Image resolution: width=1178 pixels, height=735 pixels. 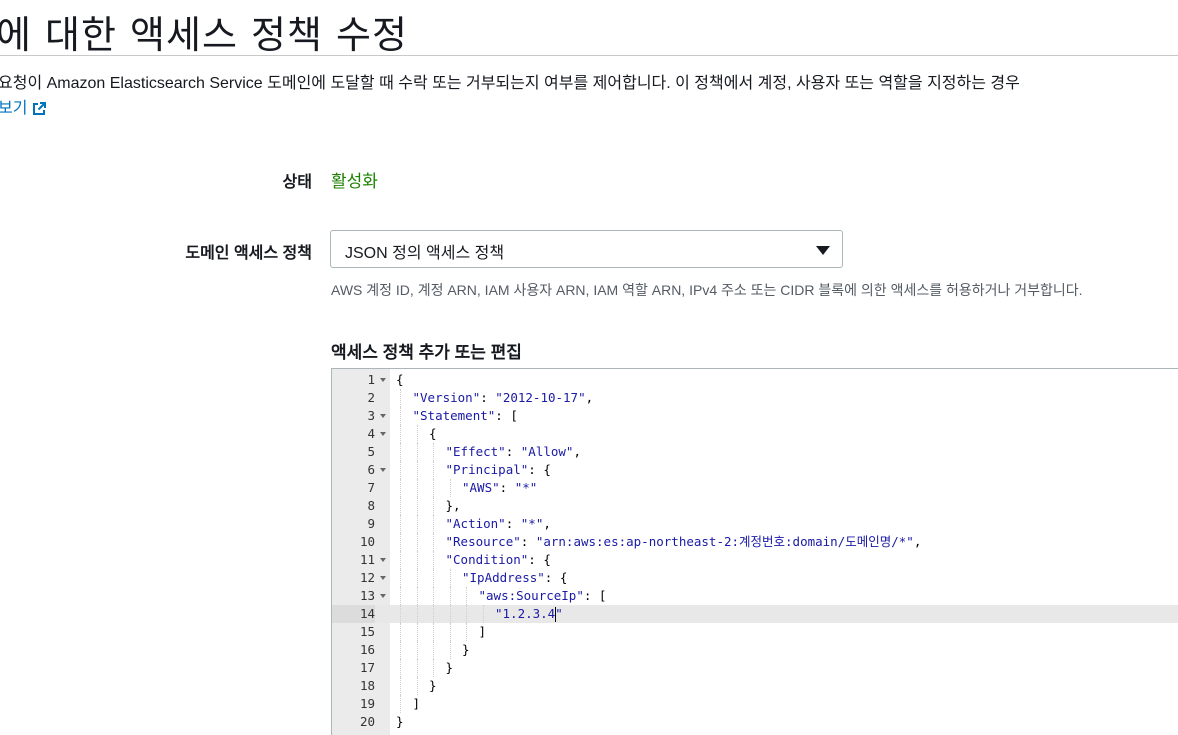 I want to click on editor-line: 20}, so click(x=755, y=722).